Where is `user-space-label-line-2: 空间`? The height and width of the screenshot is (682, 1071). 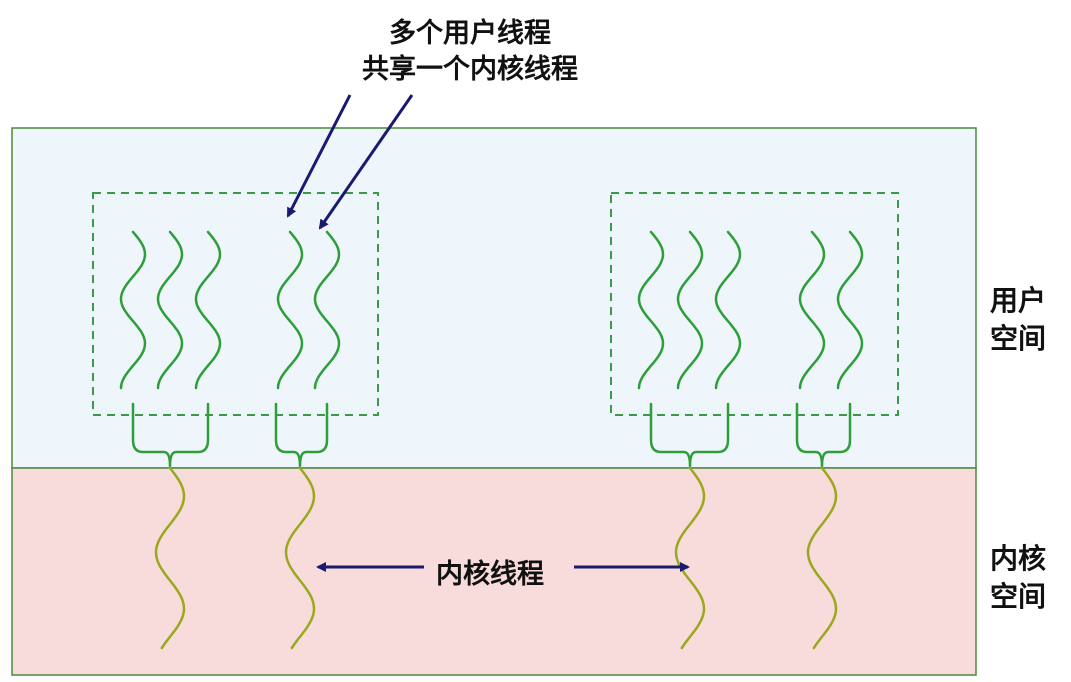 user-space-label-line-2: 空间 is located at coordinates (1018, 338).